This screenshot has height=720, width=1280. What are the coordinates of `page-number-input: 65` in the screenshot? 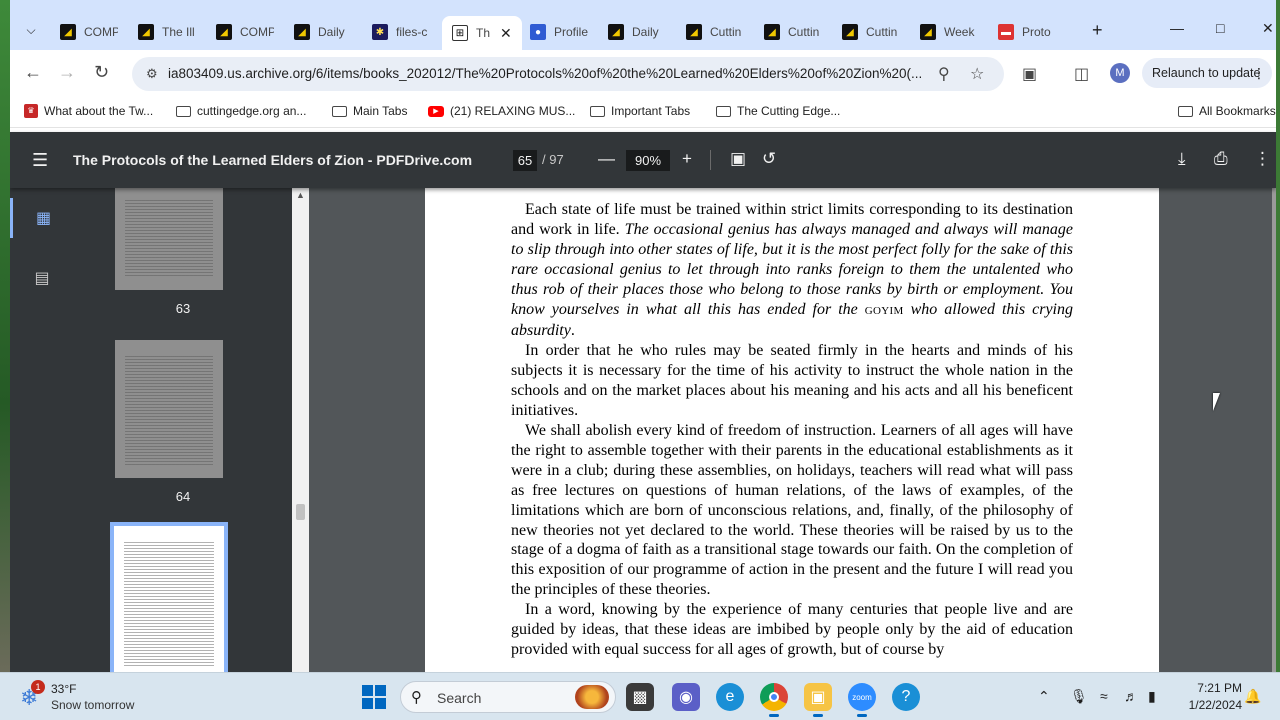 It's located at (525, 160).